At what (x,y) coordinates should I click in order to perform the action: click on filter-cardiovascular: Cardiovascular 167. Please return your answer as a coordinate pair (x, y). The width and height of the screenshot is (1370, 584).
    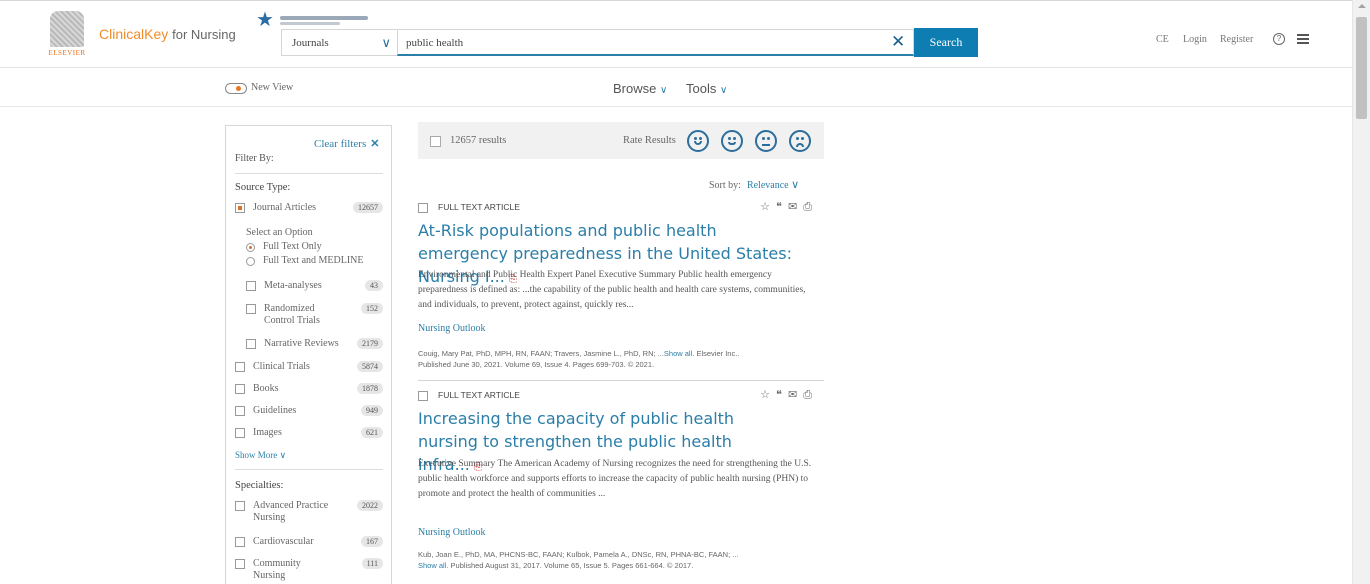
    Looking at the image, I should click on (309, 543).